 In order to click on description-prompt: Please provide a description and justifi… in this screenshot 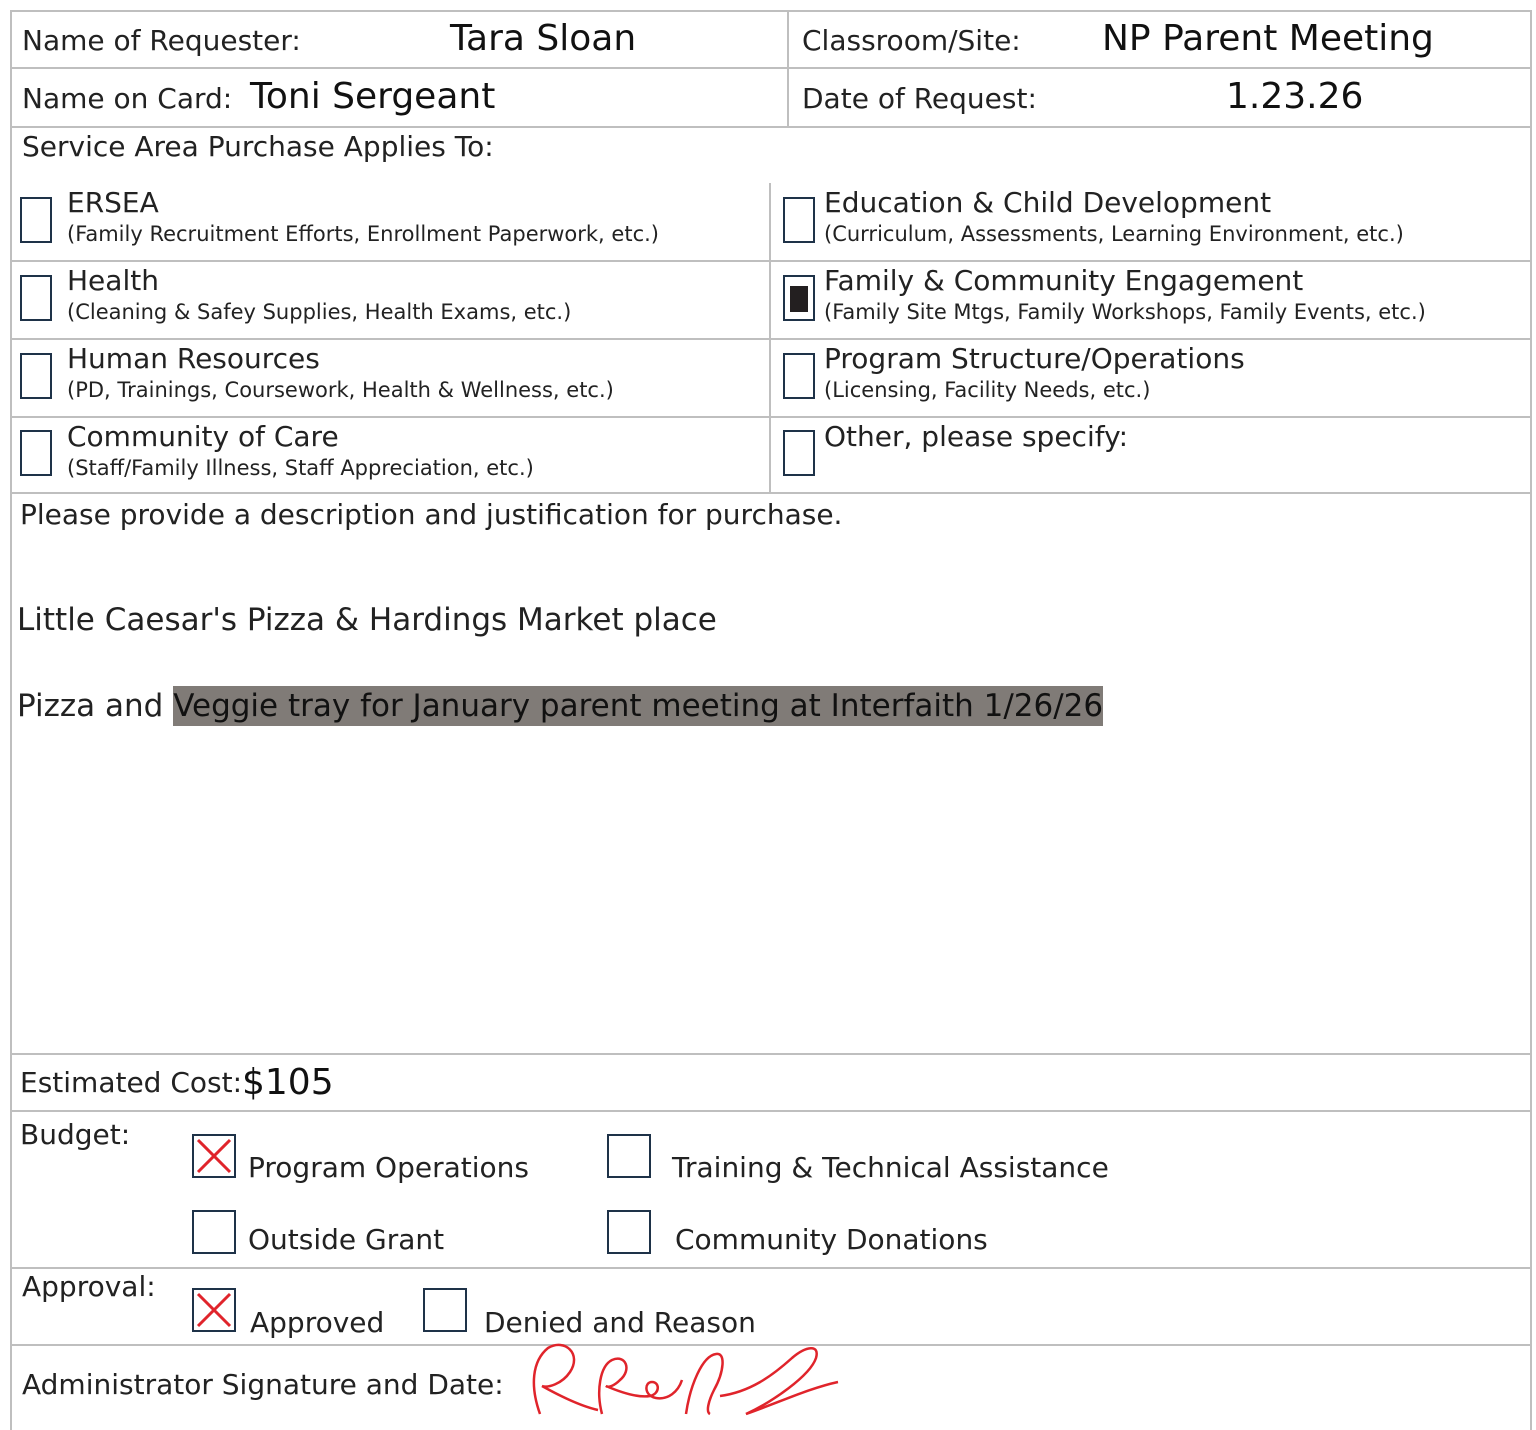, I will do `click(431, 514)`.